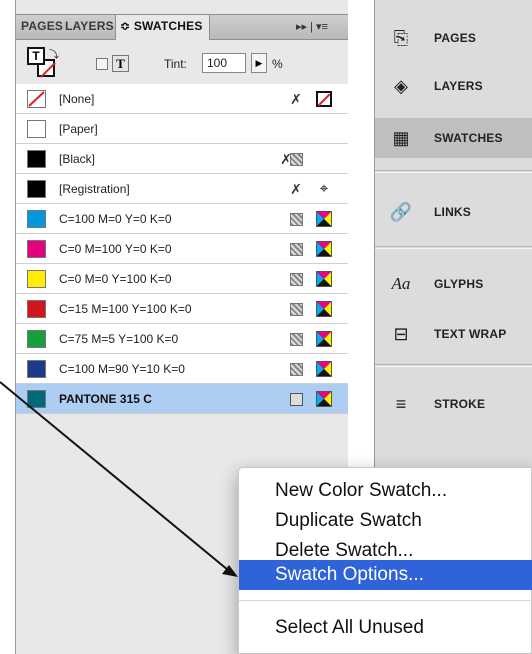 The width and height of the screenshot is (532, 654). I want to click on dock-item-label: TEXT WRAP, so click(470, 334).